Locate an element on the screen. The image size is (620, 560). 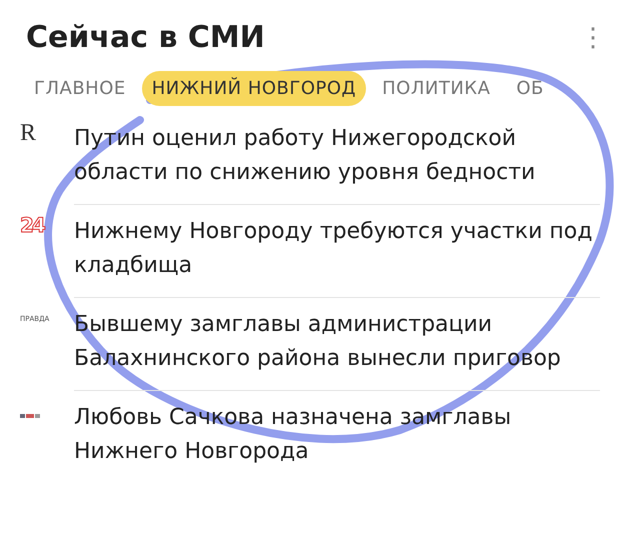
menu-icon: ⋮ is located at coordinates (593, 37).